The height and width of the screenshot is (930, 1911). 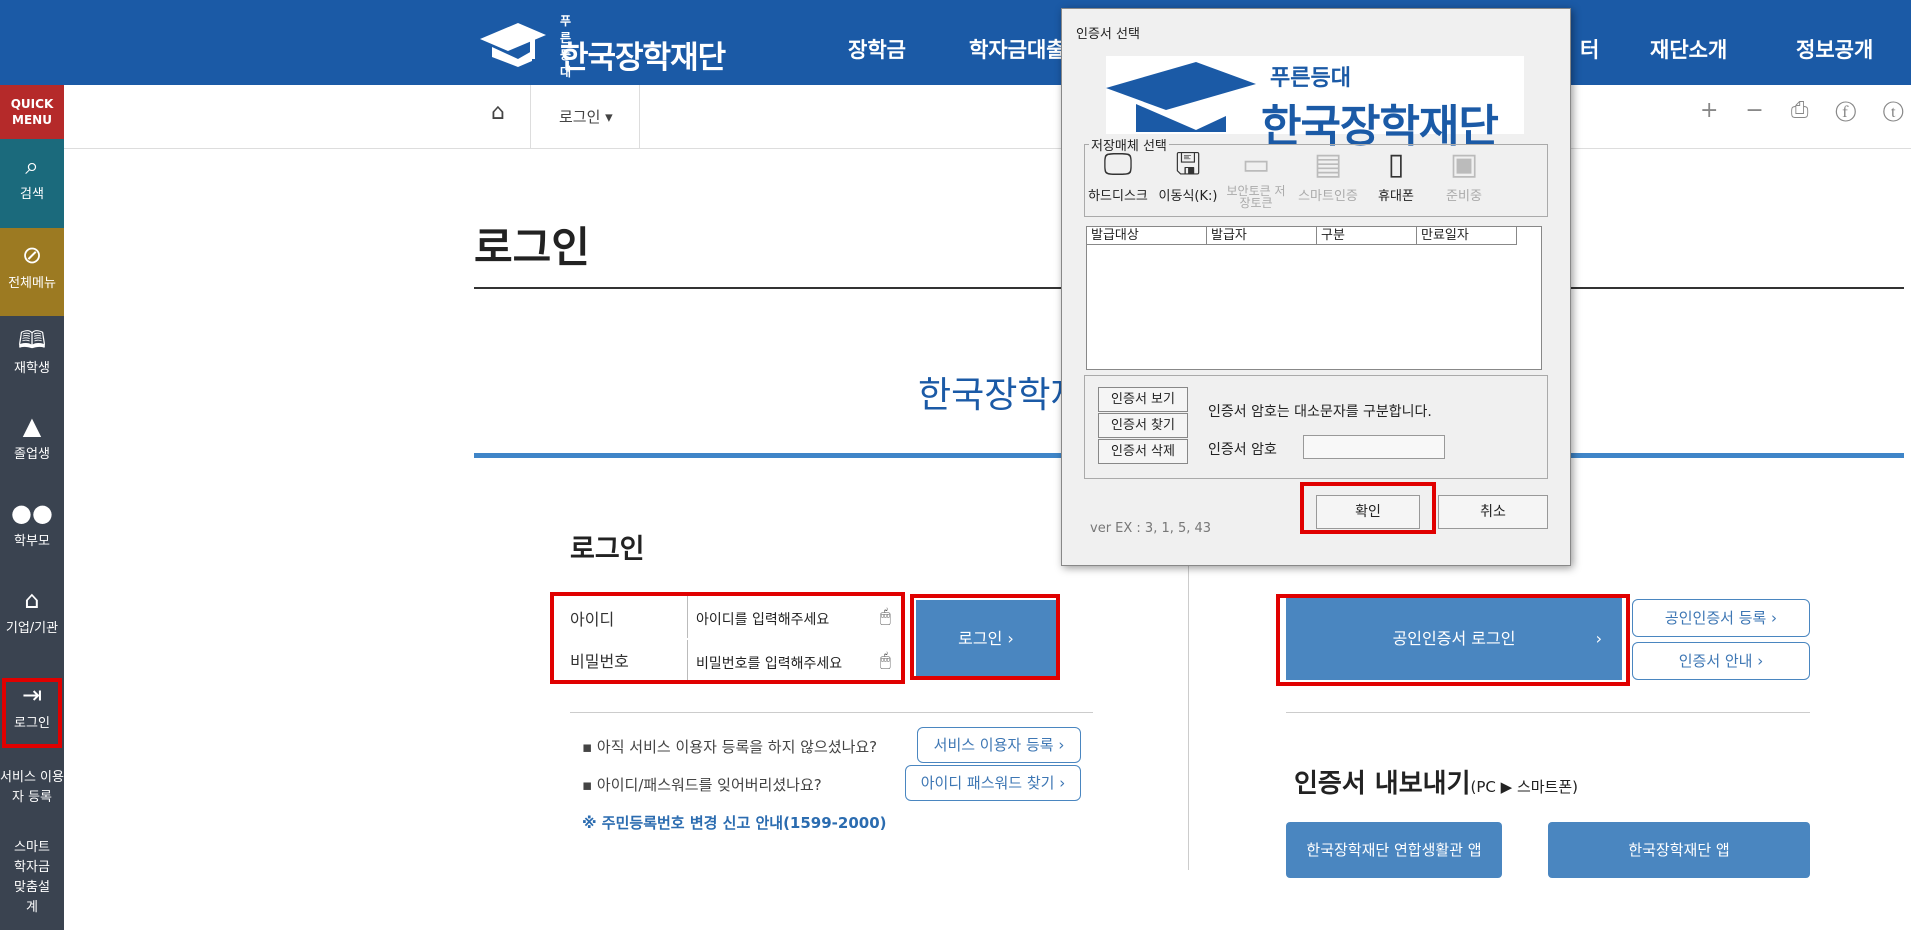 What do you see at coordinates (607, 549) in the screenshot?
I see `login-heading: 로그인` at bounding box center [607, 549].